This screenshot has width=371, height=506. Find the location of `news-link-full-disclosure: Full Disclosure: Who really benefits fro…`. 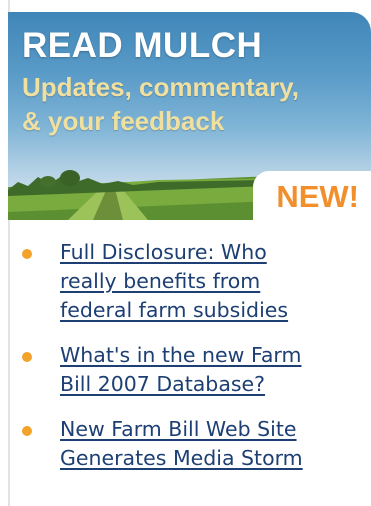

news-link-full-disclosure: Full Disclosure: Who really benefits fro… is located at coordinates (214, 281).